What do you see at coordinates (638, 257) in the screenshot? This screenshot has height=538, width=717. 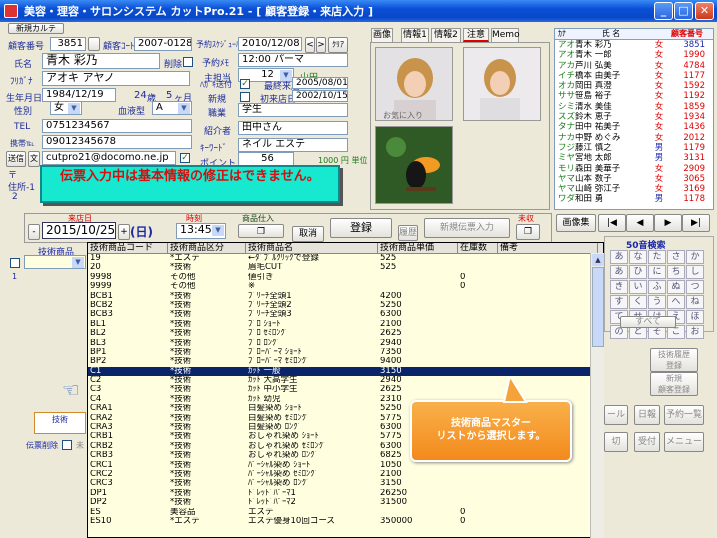 I see `kana-key: な` at bounding box center [638, 257].